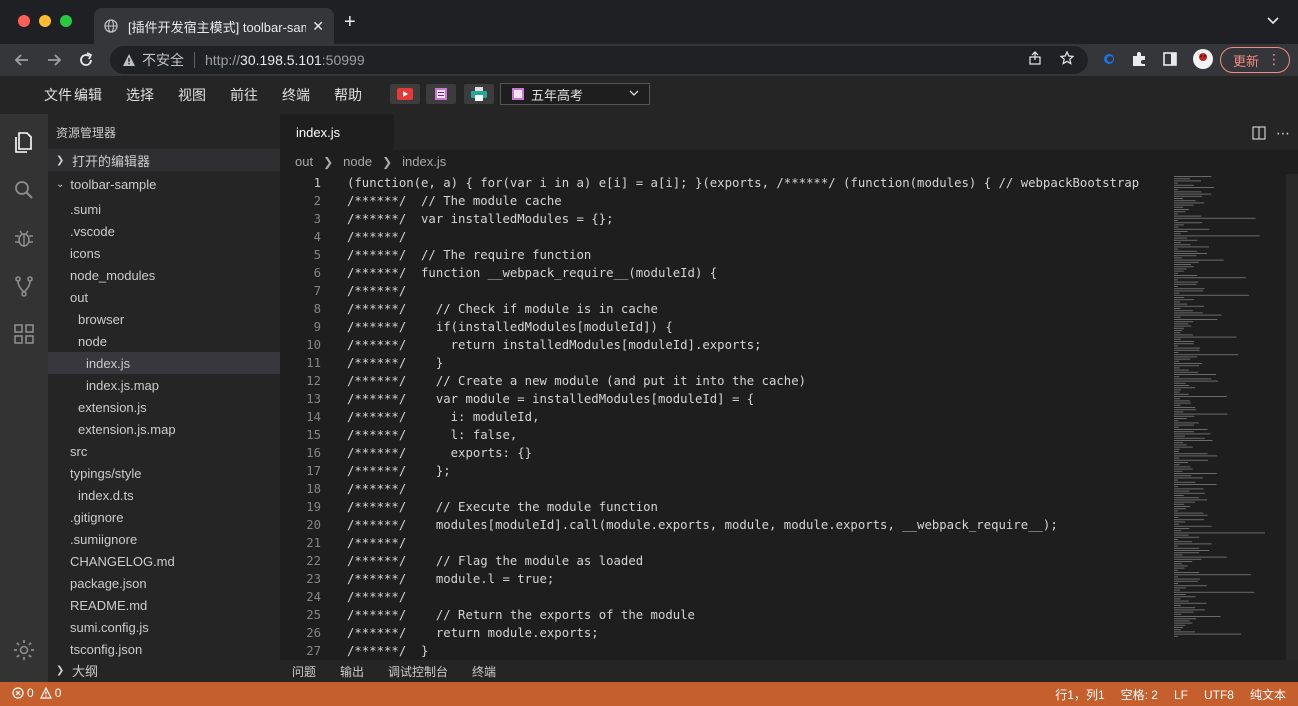 This screenshot has width=1298, height=706. What do you see at coordinates (1292, 417) in the screenshot?
I see `editor-scrollbar` at bounding box center [1292, 417].